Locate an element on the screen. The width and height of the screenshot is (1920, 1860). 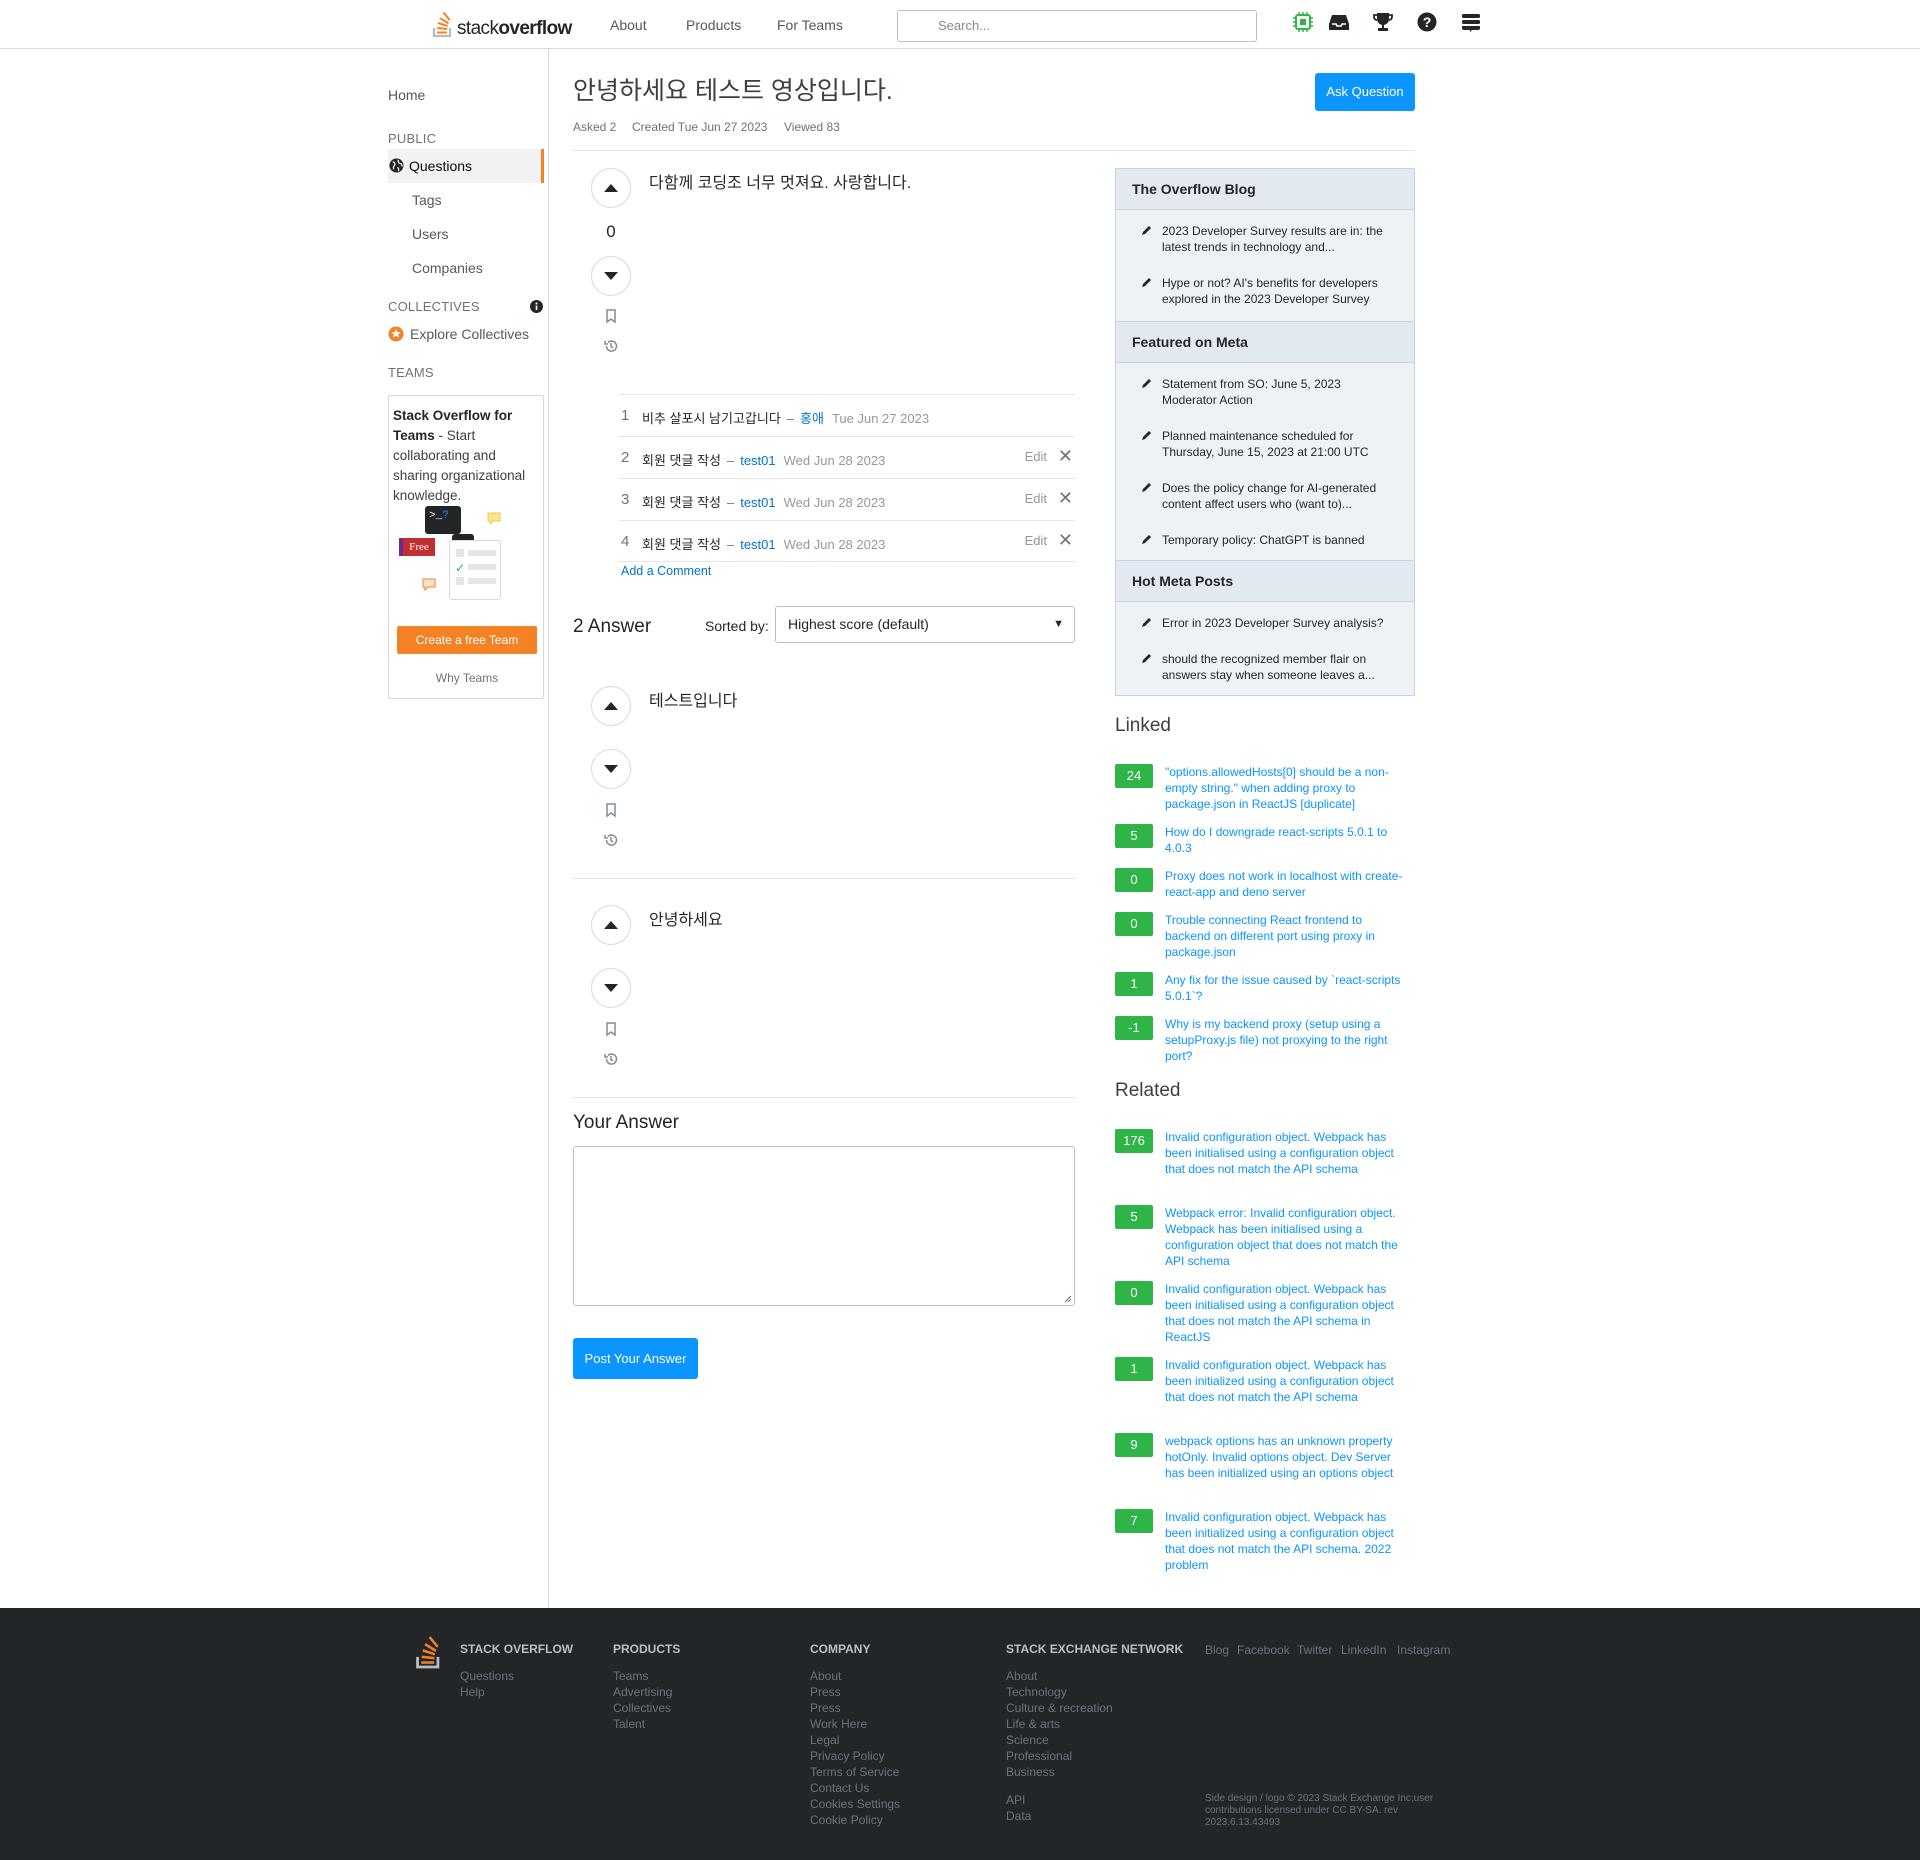
sort-select: Highest score (default) ▼ is located at coordinates (925, 624).